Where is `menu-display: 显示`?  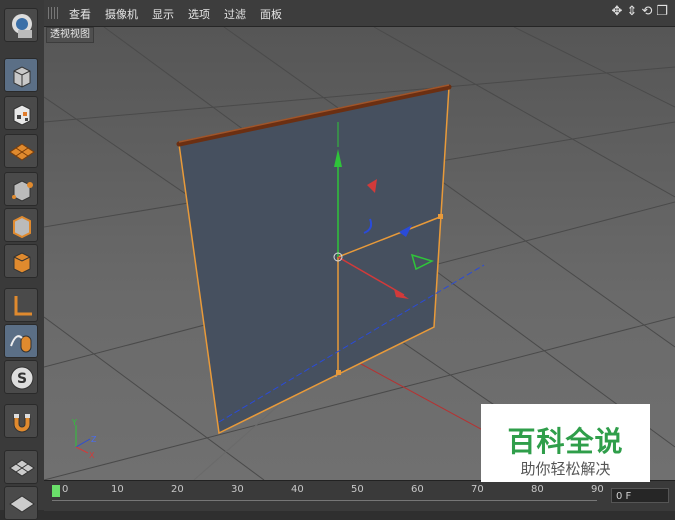 menu-display: 显示 is located at coordinates (163, 14).